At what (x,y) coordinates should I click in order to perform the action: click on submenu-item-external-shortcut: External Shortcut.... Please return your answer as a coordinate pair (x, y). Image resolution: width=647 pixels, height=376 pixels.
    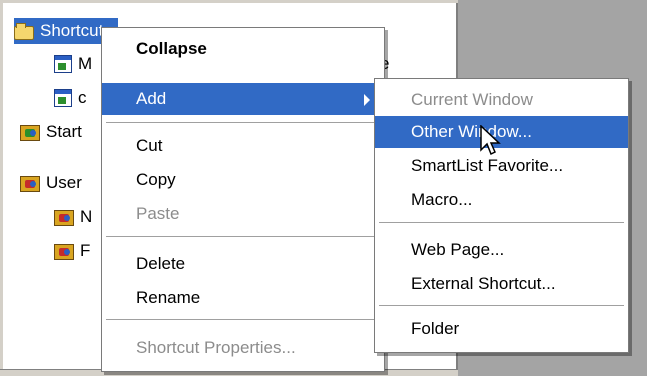
    Looking at the image, I should click on (501, 284).